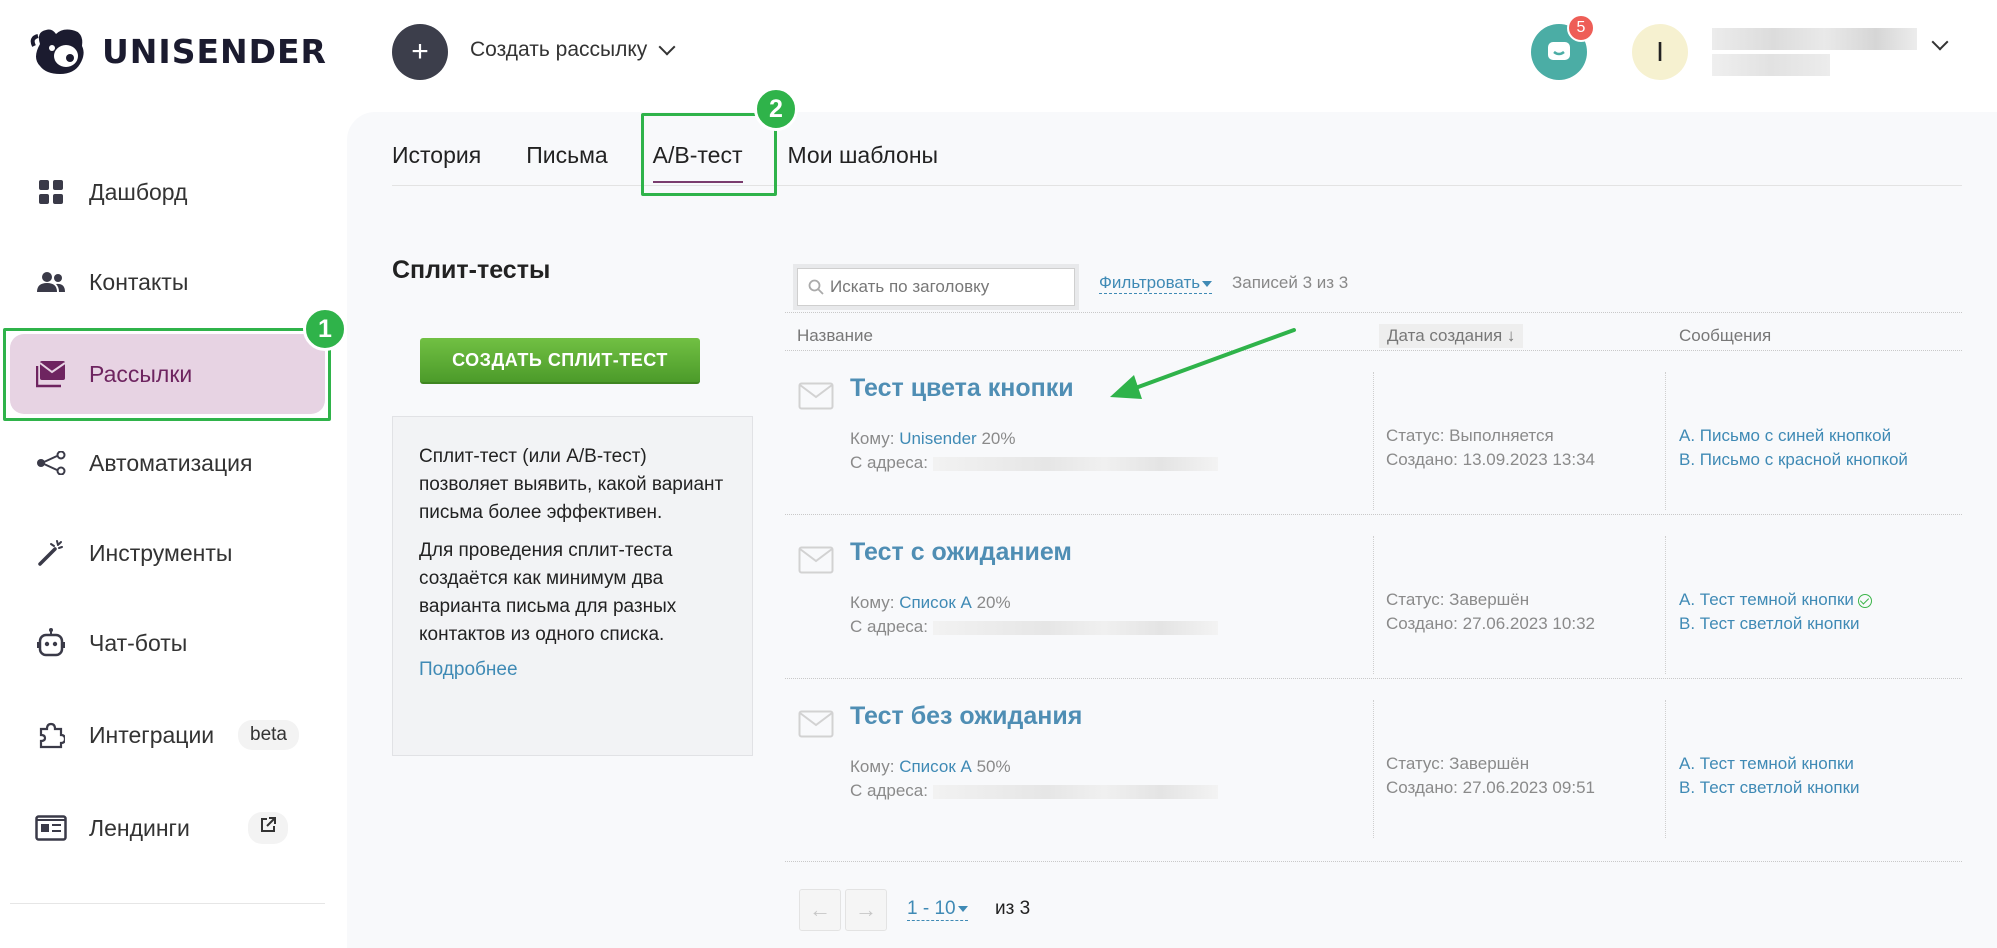  What do you see at coordinates (945, 287) in the screenshot?
I see `search-input` at bounding box center [945, 287].